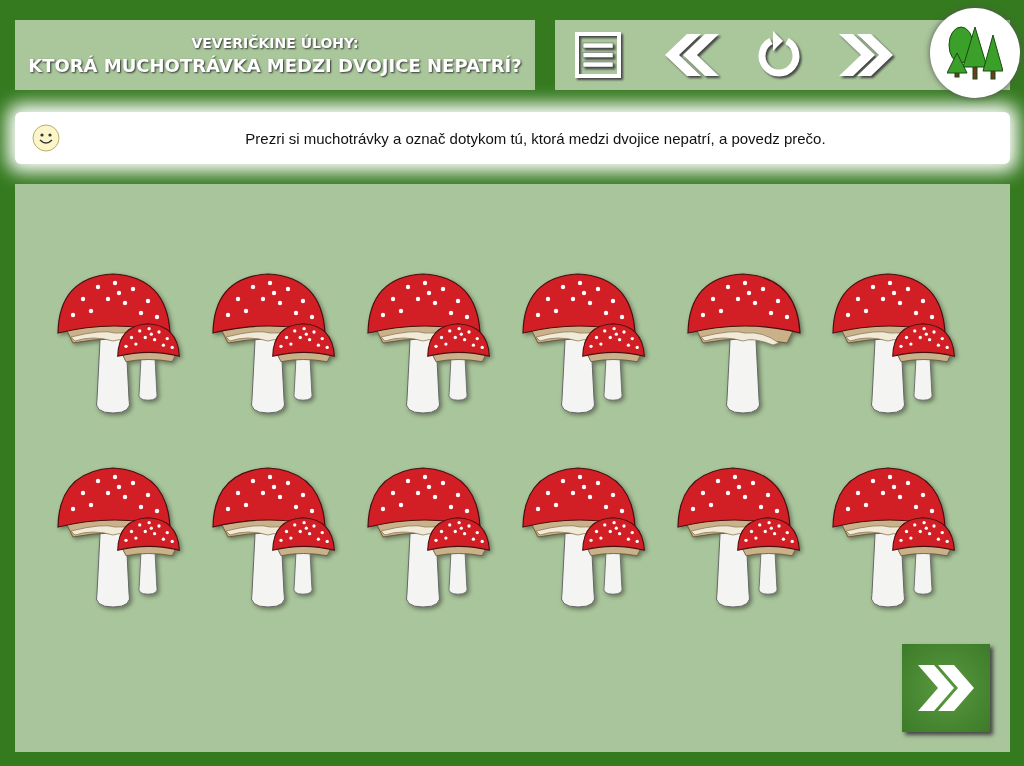 The width and height of the screenshot is (1024, 766). What do you see at coordinates (46, 138) in the screenshot?
I see `smiley-icon` at bounding box center [46, 138].